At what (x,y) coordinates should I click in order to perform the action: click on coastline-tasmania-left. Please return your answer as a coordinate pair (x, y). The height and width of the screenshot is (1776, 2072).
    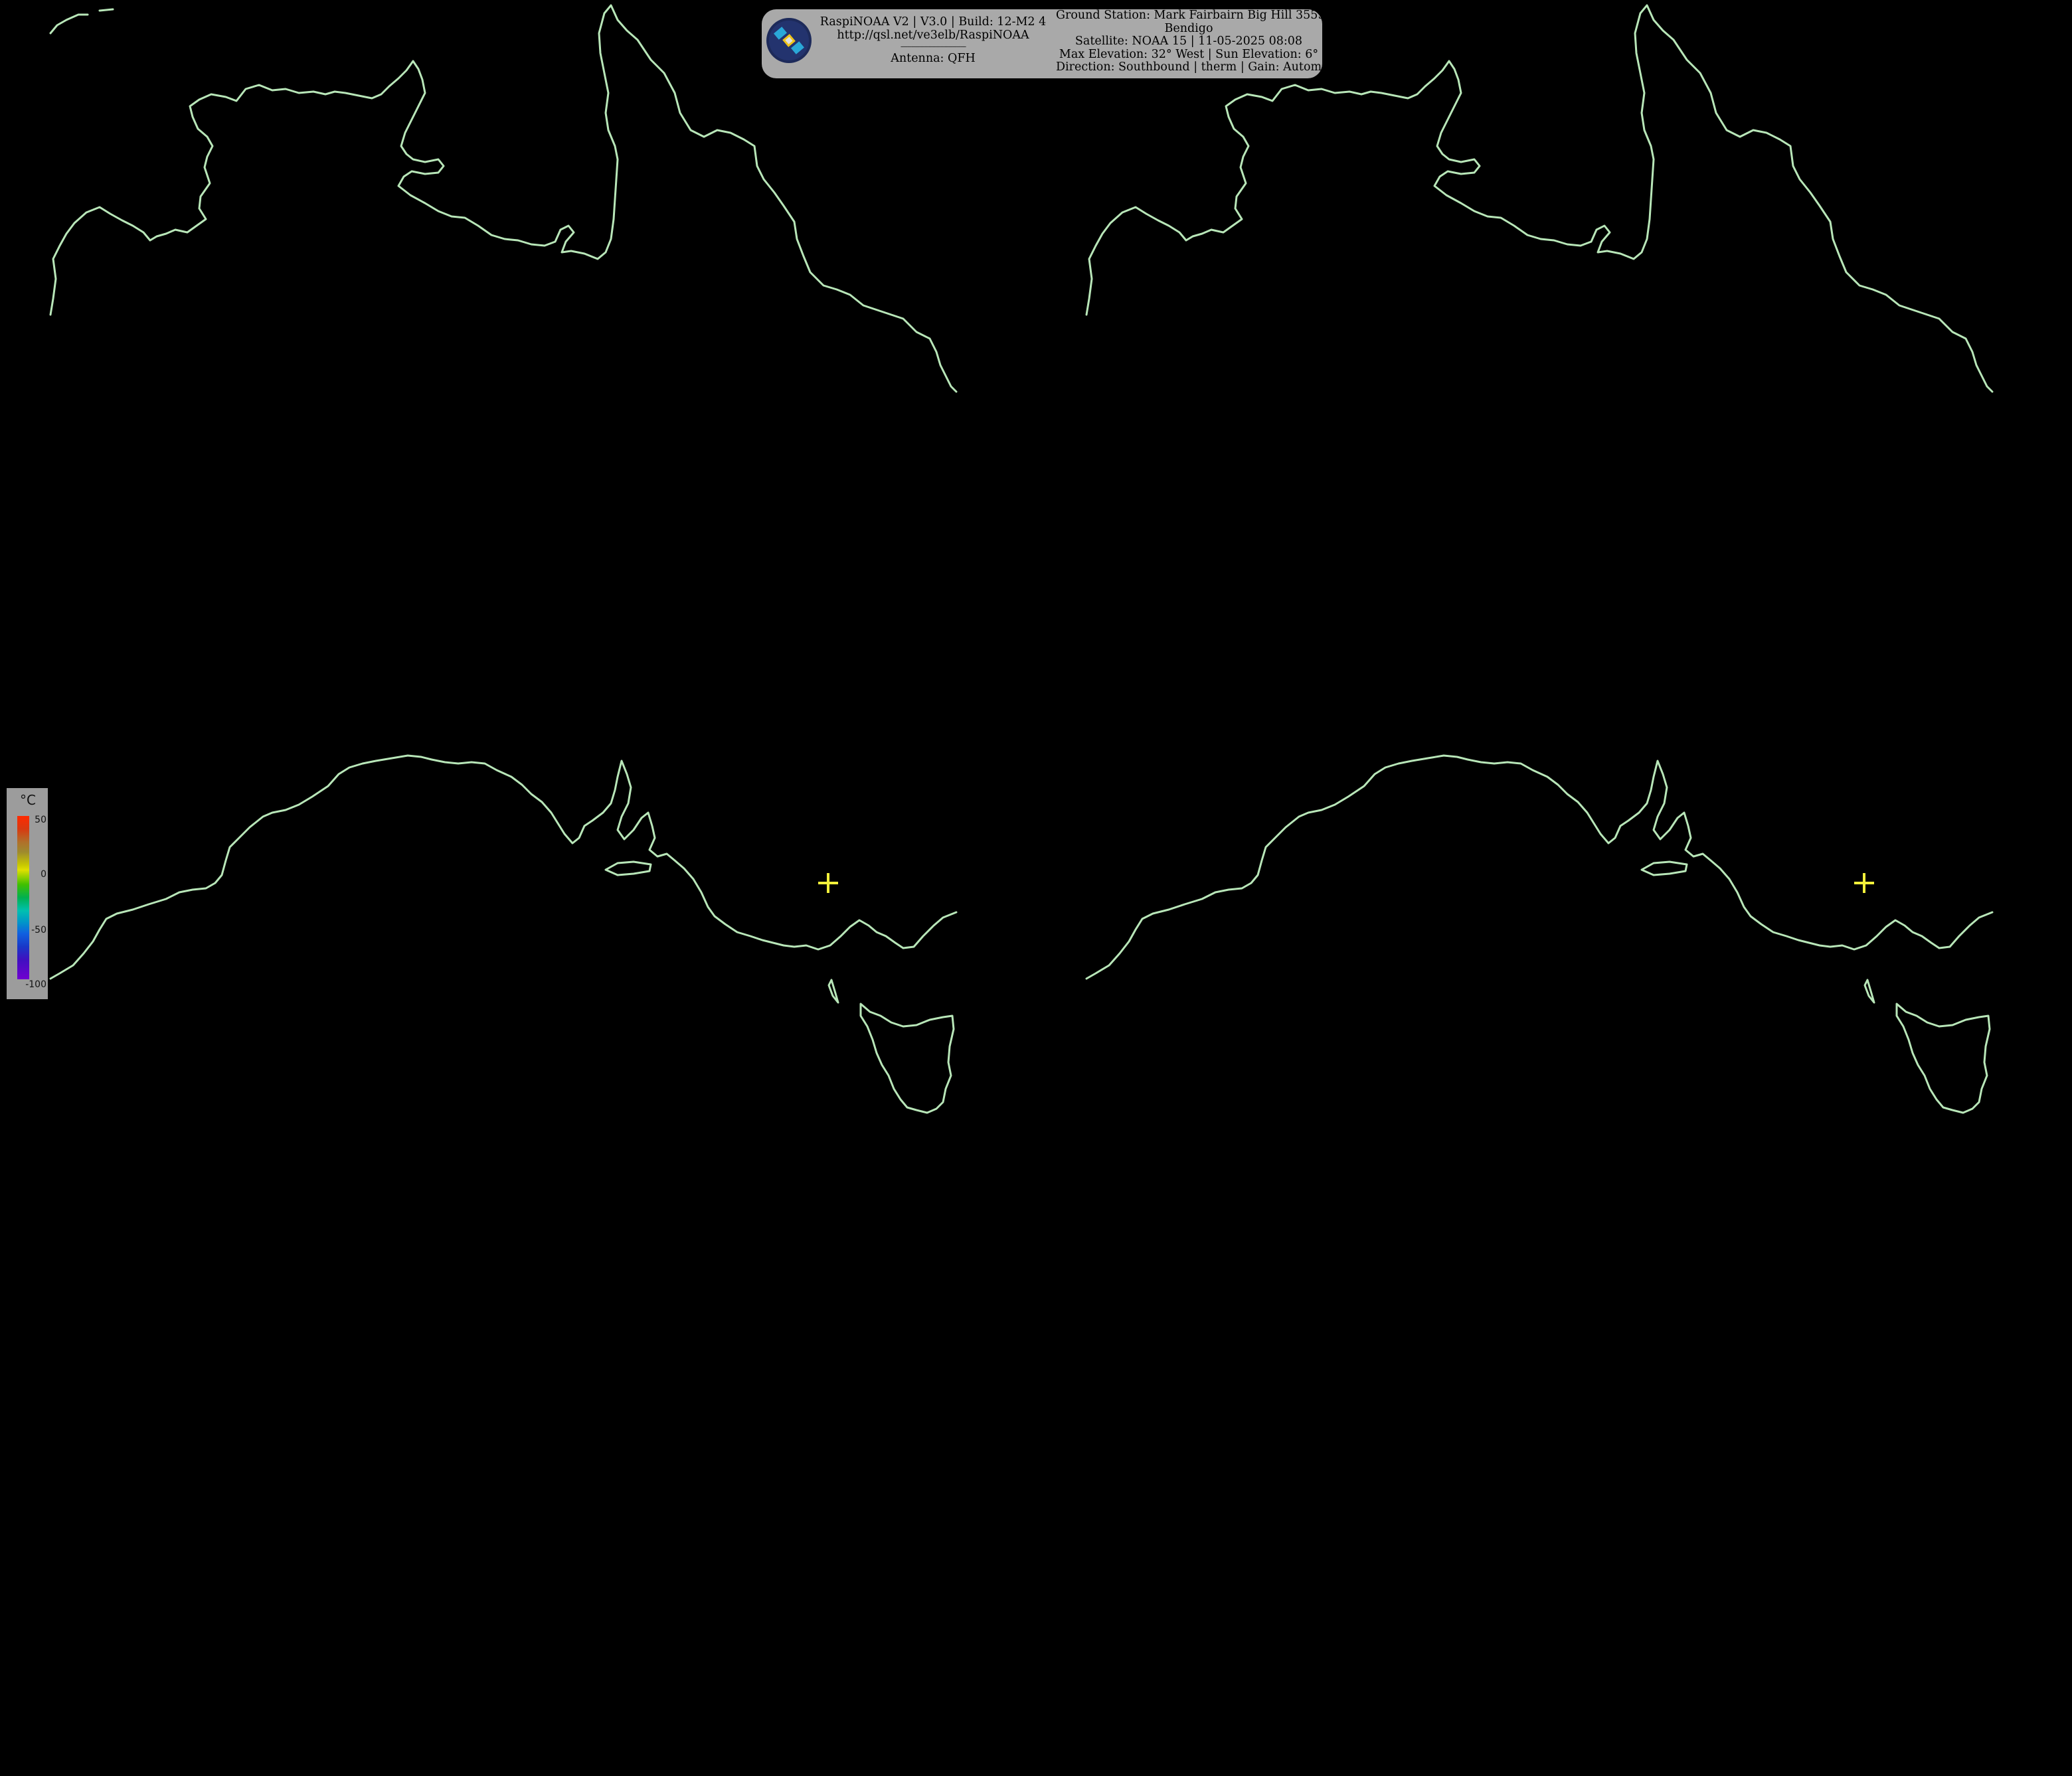
    Looking at the image, I should click on (907, 1058).